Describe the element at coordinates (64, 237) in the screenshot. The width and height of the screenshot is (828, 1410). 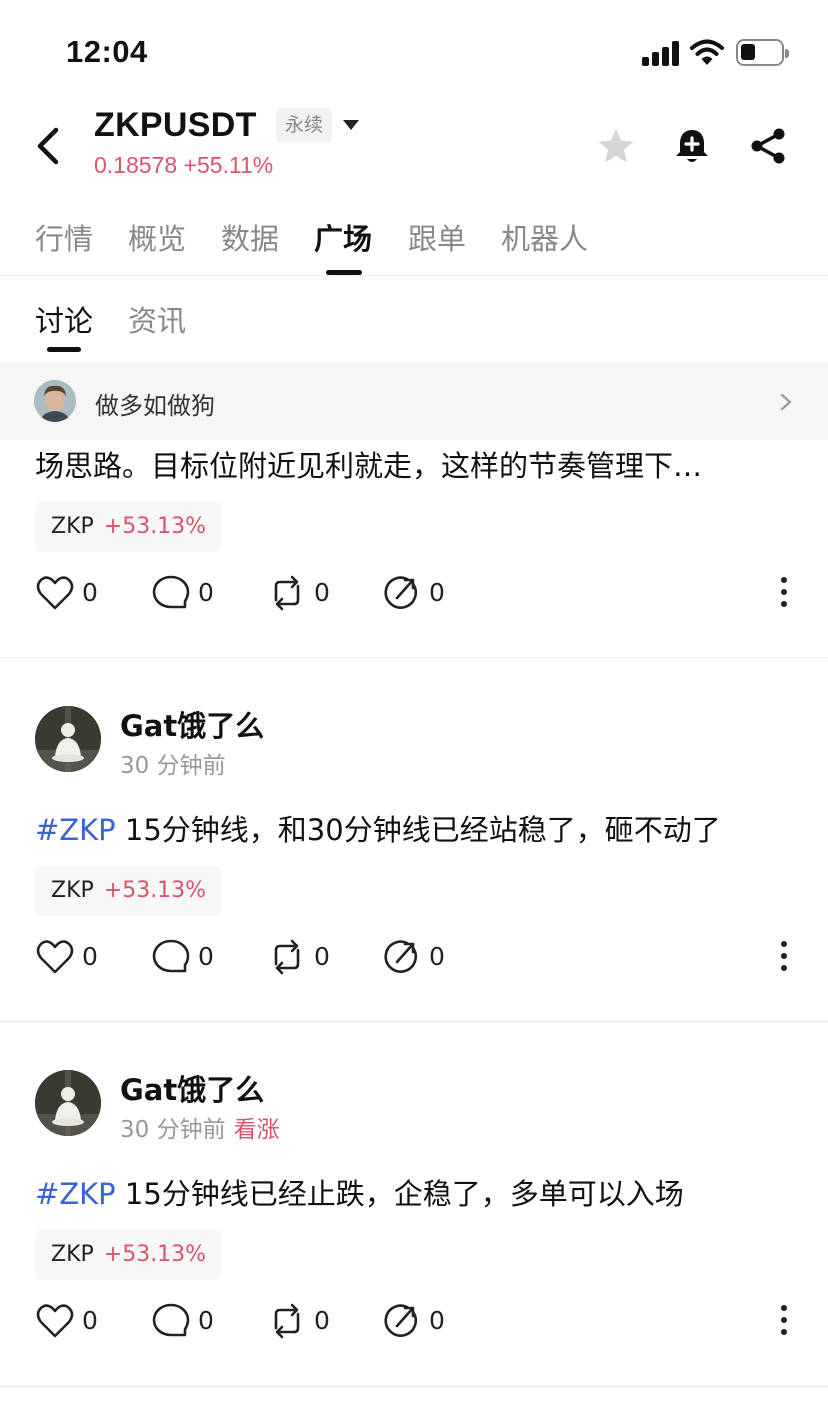
I see `tab-market: 行情` at that location.